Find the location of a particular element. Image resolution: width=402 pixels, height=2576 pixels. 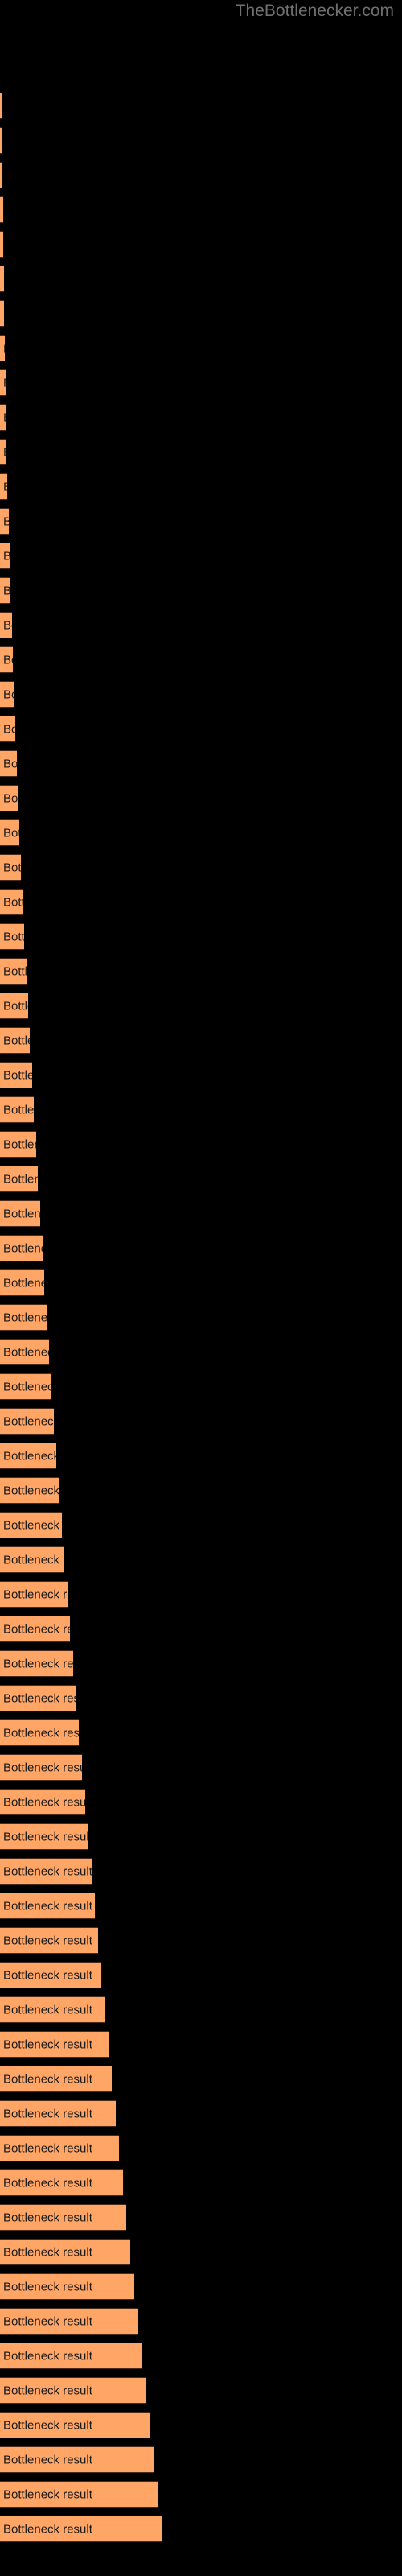

bar-33: Bottleneck result is located at coordinates (20, 1213).